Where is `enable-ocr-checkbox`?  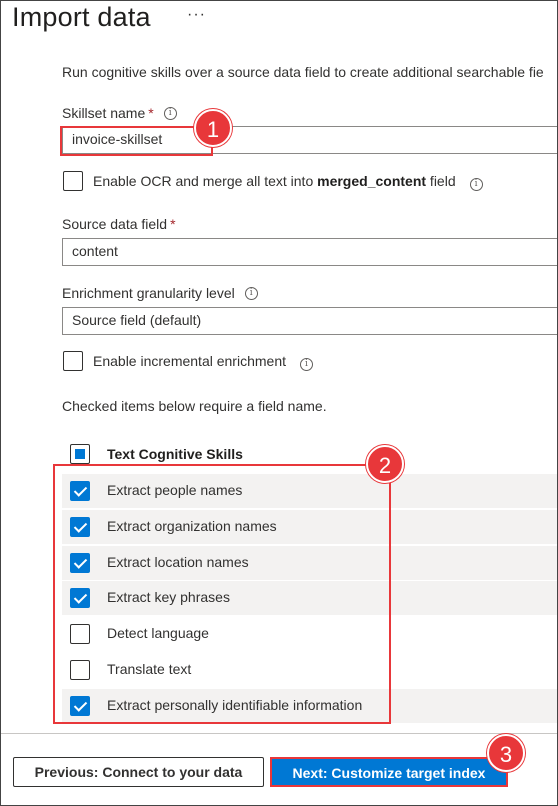 enable-ocr-checkbox is located at coordinates (73, 181).